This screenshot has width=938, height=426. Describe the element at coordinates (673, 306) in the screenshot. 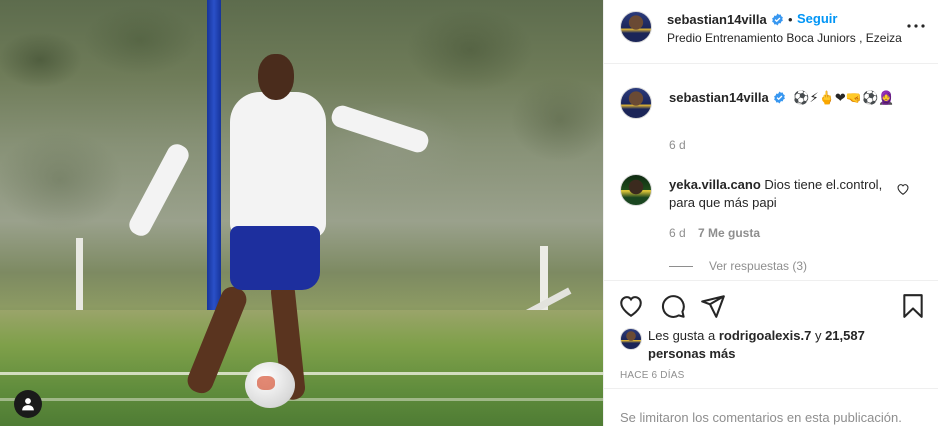

I see `comment-icon` at that location.